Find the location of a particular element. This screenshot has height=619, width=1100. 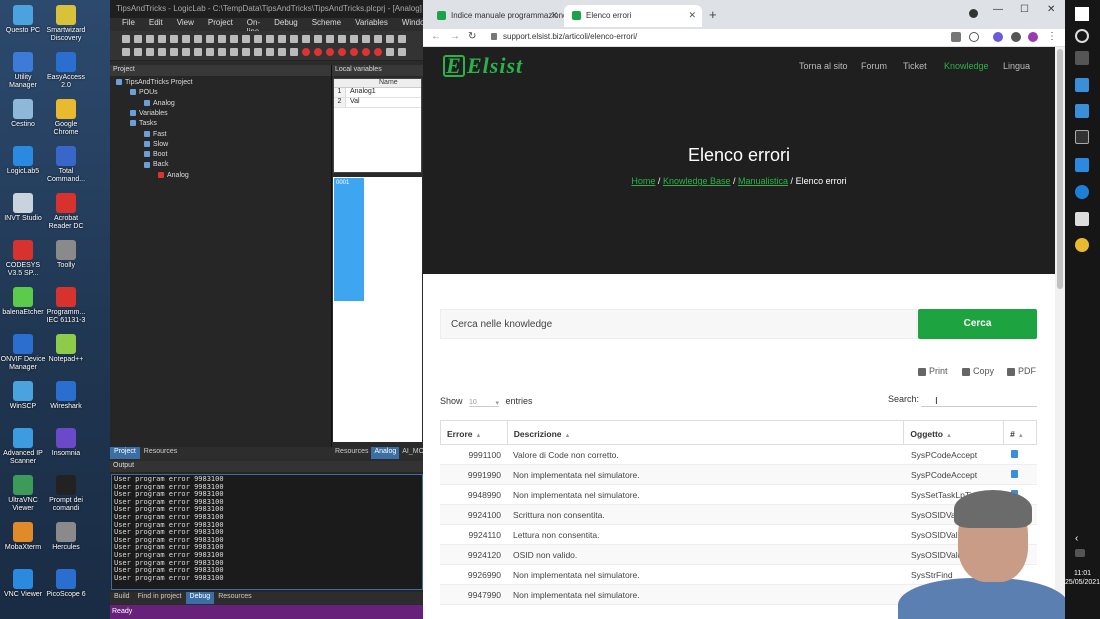

menu-item-scheme: Scheme is located at coordinates (326, 24).